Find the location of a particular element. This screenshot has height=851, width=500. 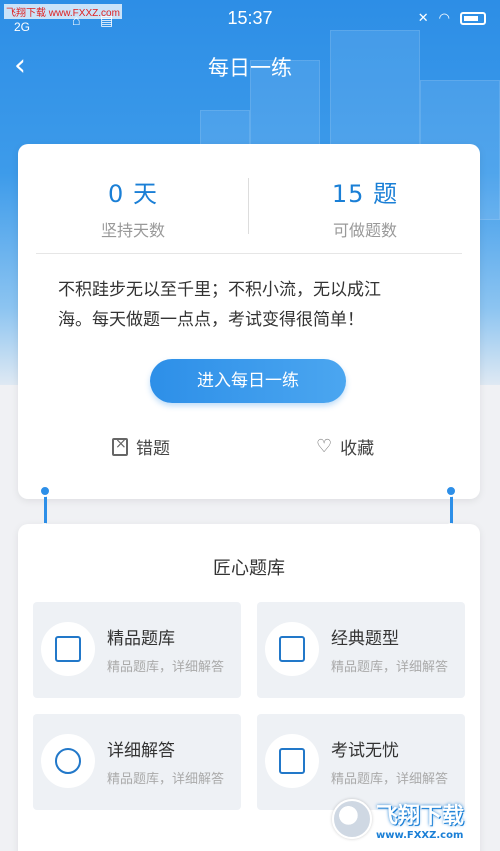

tile-title: 考试无忧 is located at coordinates (365, 751).